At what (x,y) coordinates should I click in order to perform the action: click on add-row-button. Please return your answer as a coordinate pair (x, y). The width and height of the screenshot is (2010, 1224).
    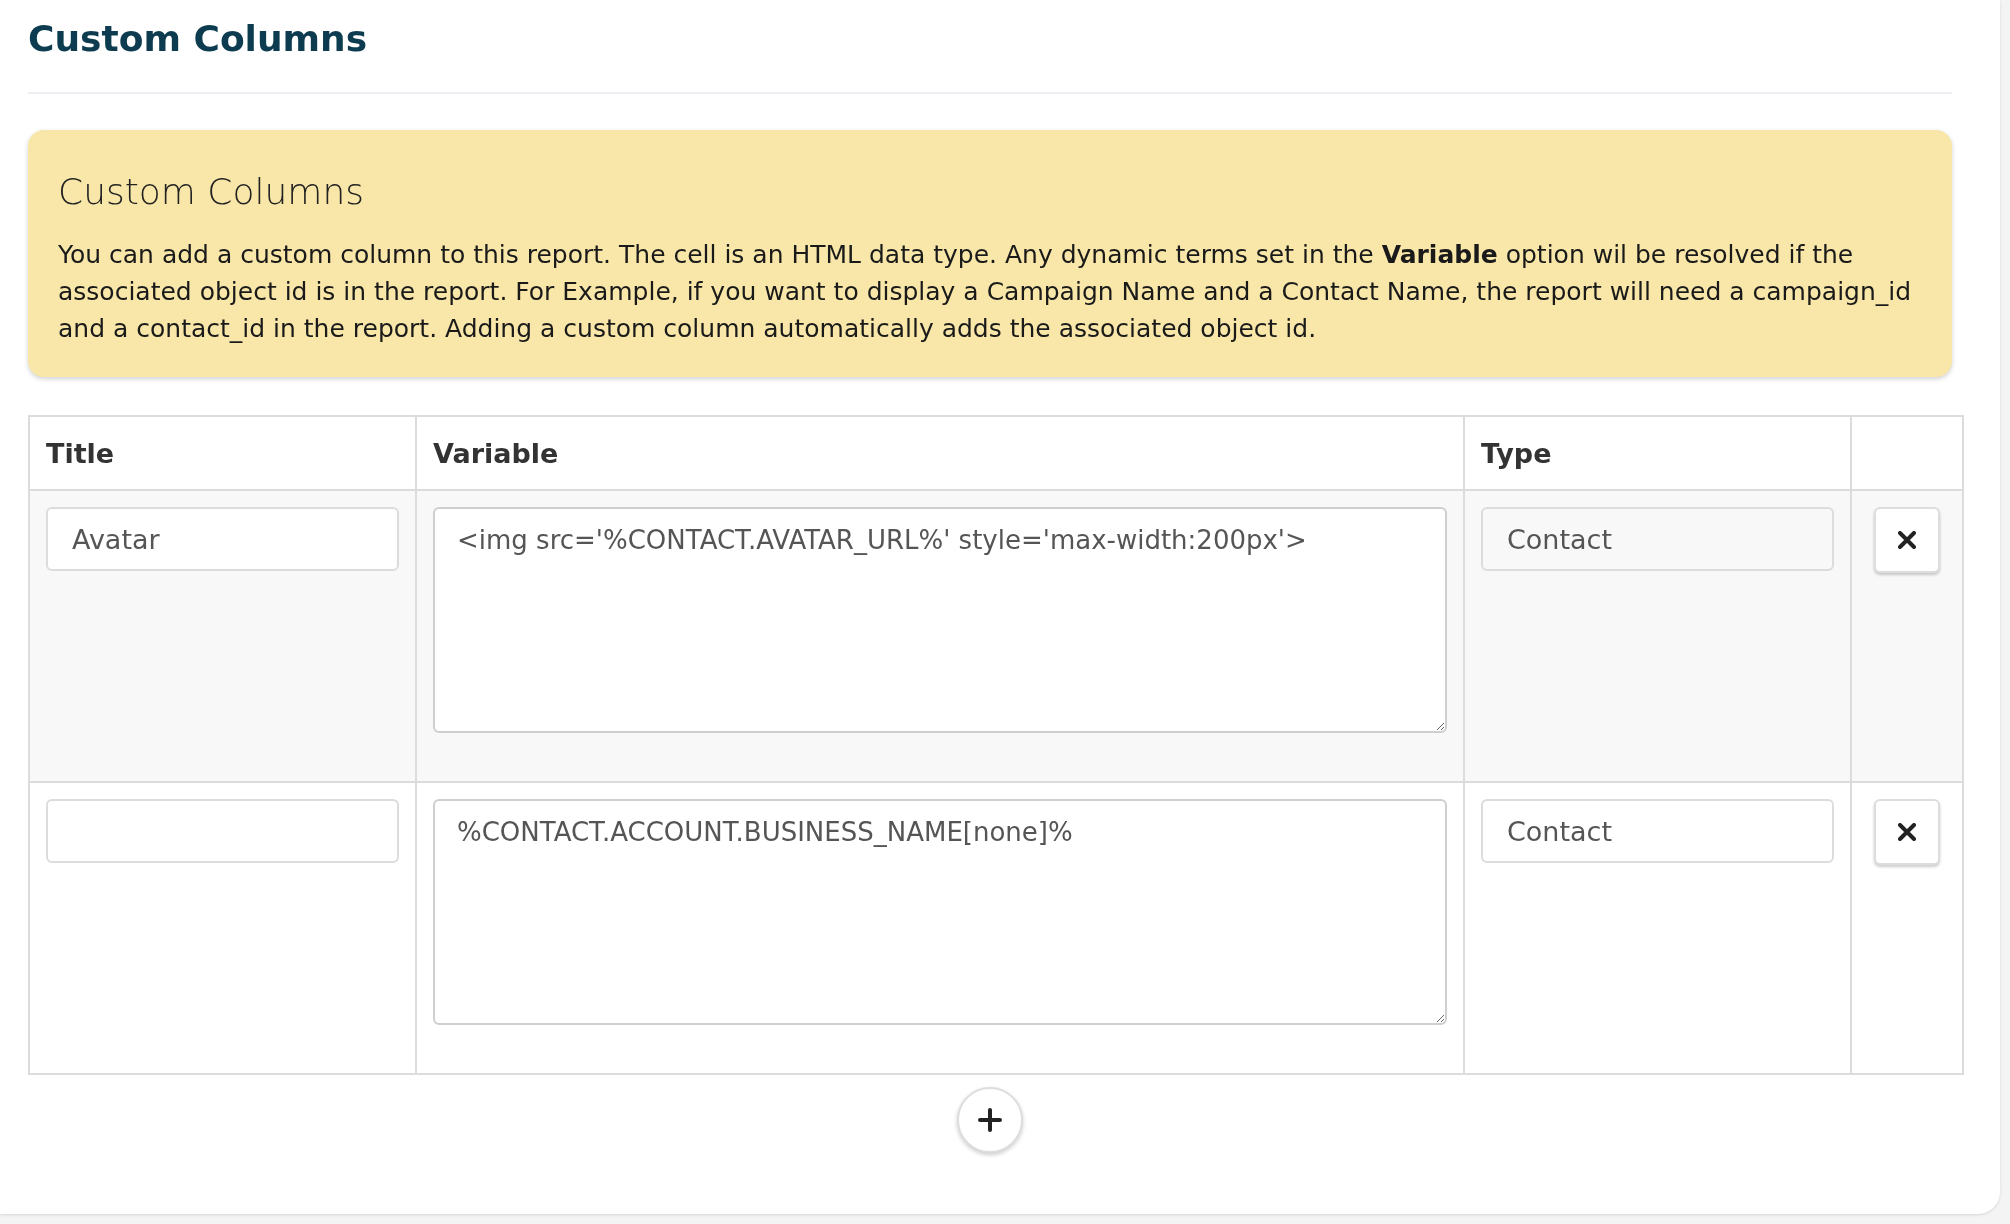
    Looking at the image, I should click on (990, 1120).